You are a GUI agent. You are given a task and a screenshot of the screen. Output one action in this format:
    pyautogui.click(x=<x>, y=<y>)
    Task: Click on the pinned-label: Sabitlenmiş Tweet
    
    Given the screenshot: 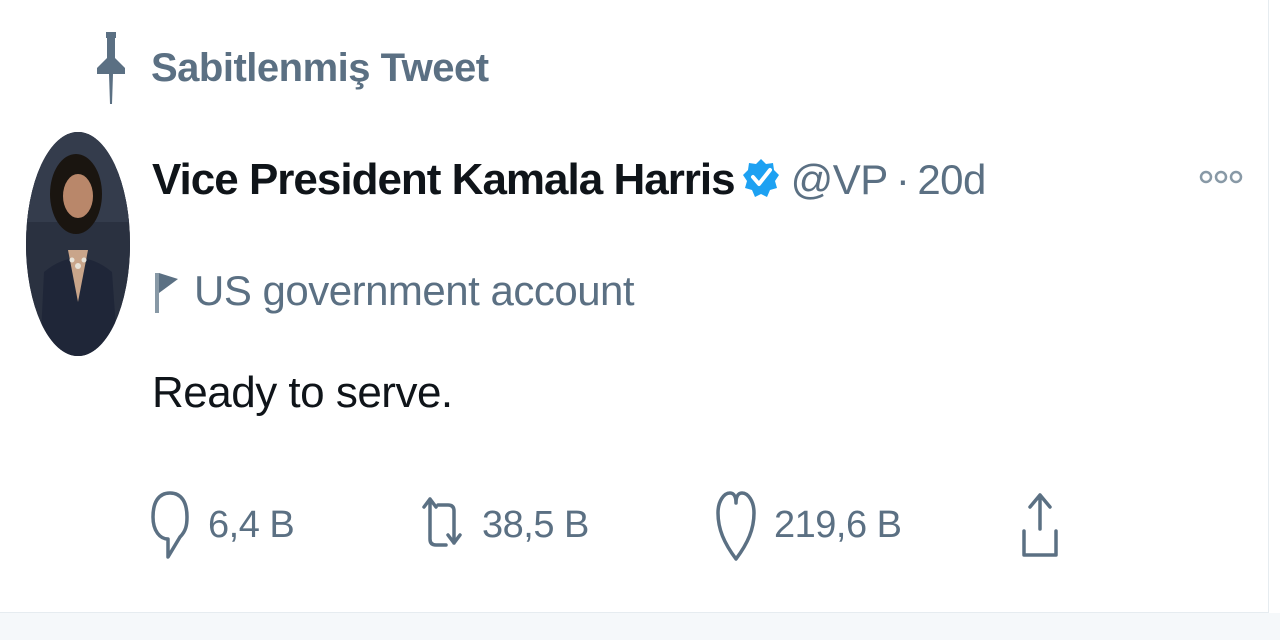 What is the action you would take?
    pyautogui.click(x=320, y=67)
    